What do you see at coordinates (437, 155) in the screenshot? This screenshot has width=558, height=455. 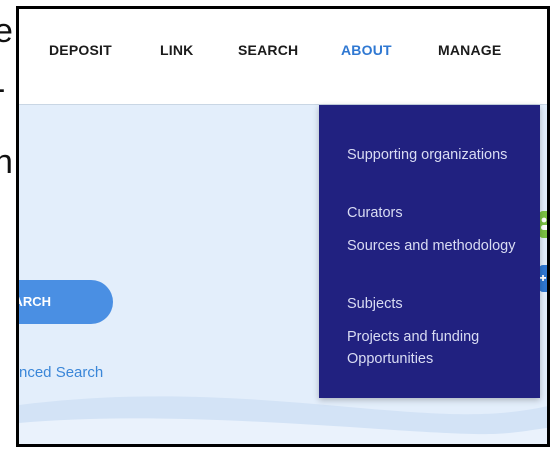 I see `menu-item-supporting-organizations: Supporting organizations` at bounding box center [437, 155].